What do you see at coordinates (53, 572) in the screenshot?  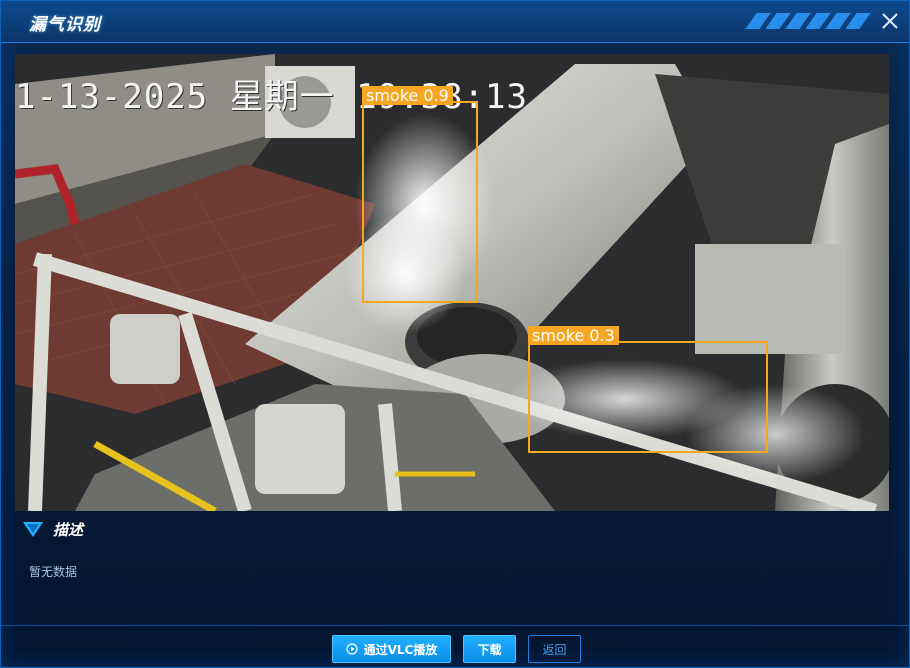 I see `description-text: 暂无数据` at bounding box center [53, 572].